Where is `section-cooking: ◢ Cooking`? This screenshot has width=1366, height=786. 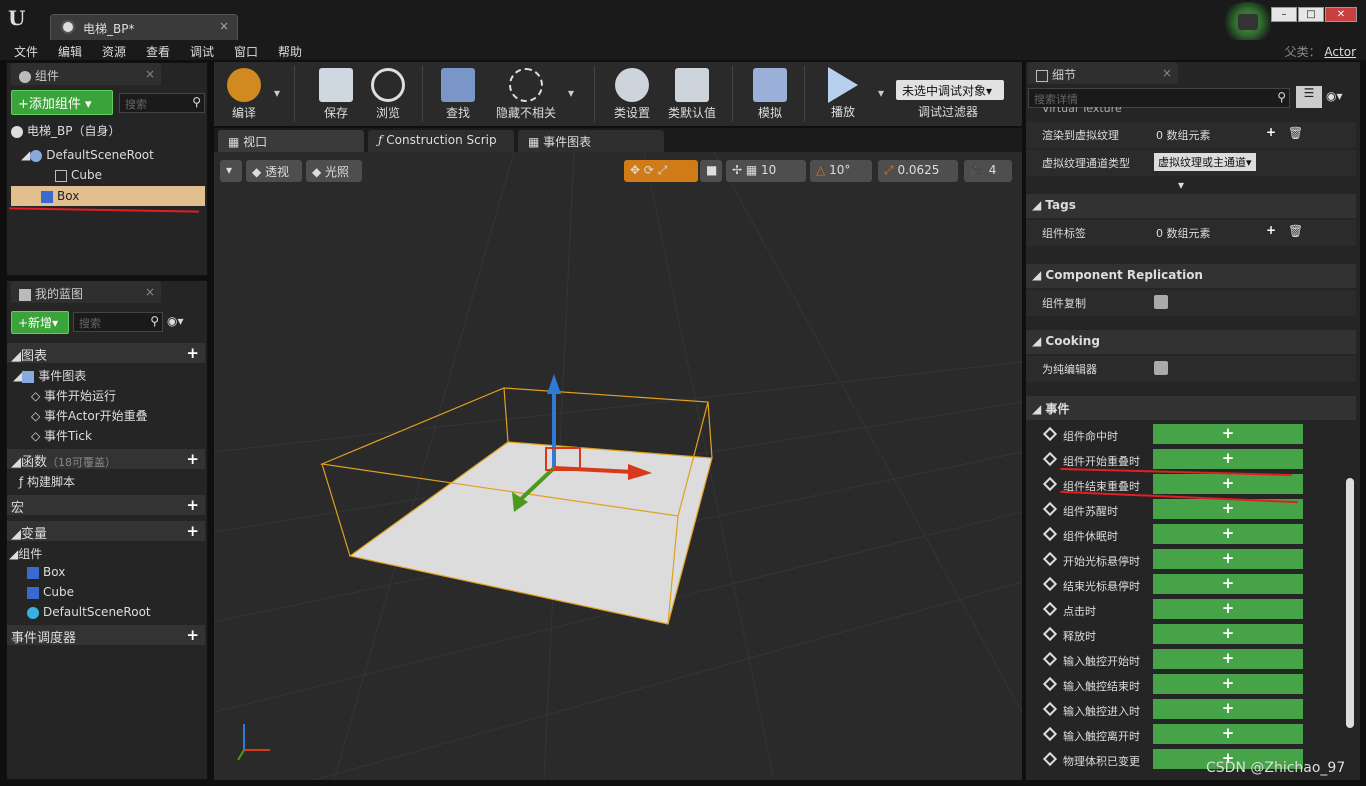 section-cooking: ◢ Cooking is located at coordinates (1191, 342).